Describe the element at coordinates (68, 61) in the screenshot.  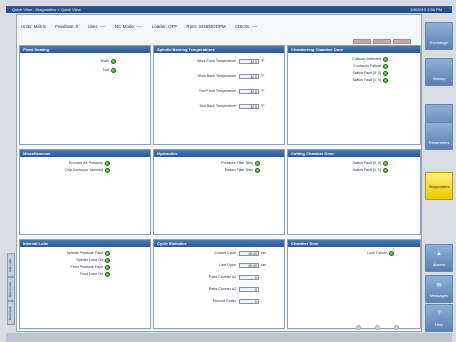
I see `status-row: Work` at that location.